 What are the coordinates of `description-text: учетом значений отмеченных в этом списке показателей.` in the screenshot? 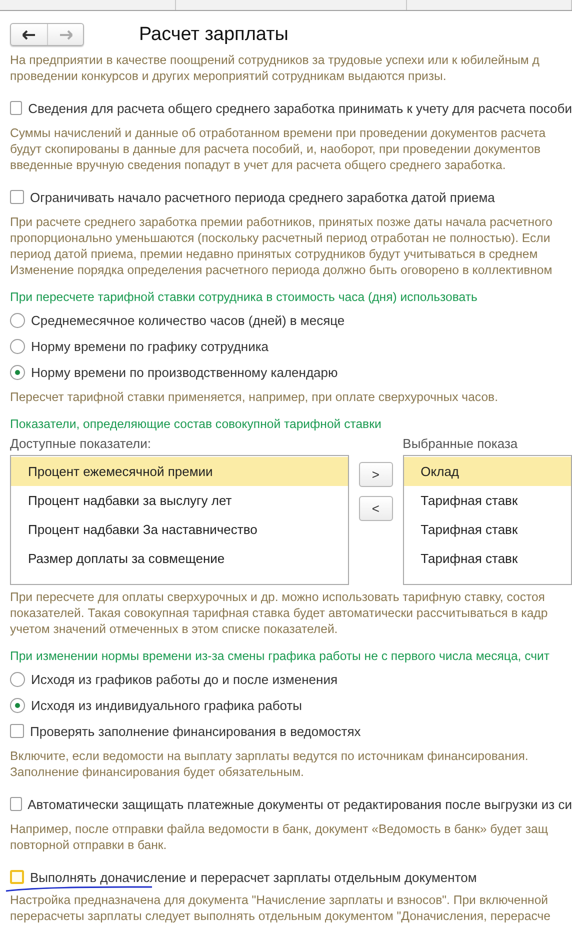 It's located at (174, 629).